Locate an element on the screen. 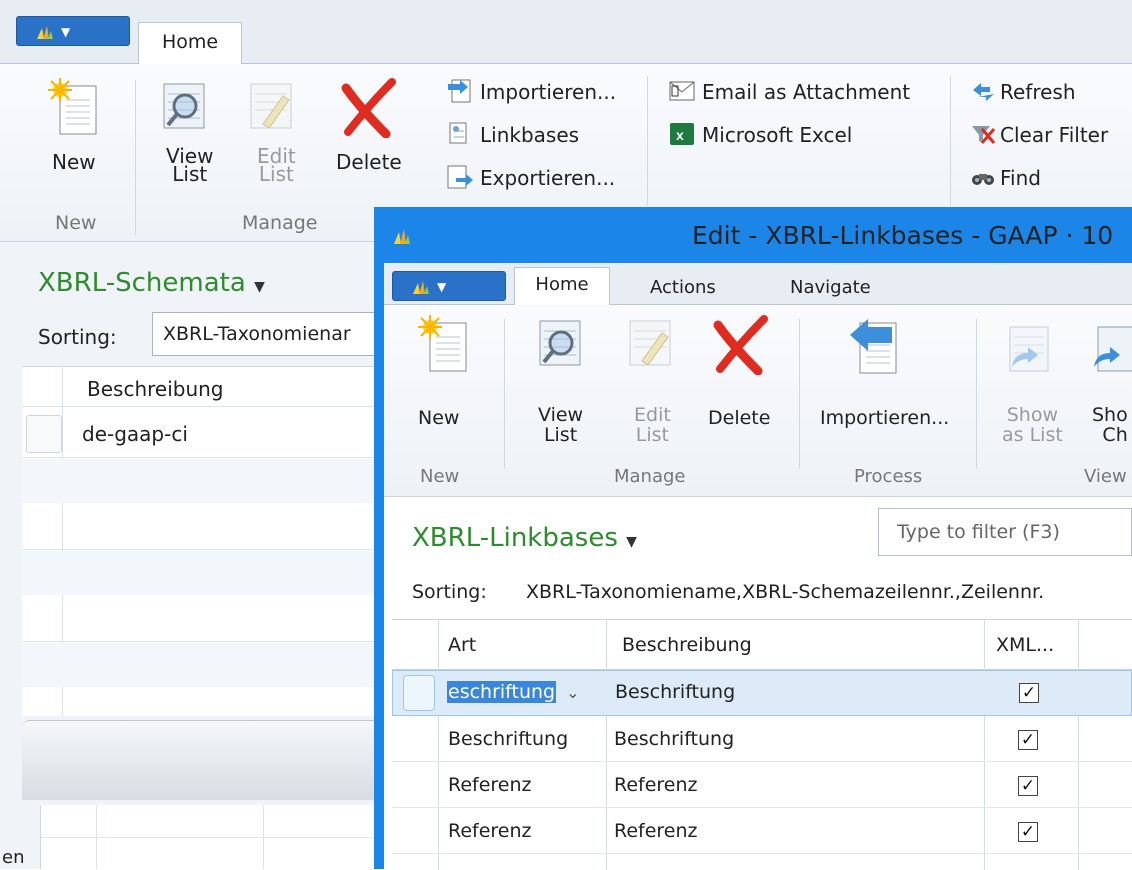  binoculars-icon is located at coordinates (983, 179).